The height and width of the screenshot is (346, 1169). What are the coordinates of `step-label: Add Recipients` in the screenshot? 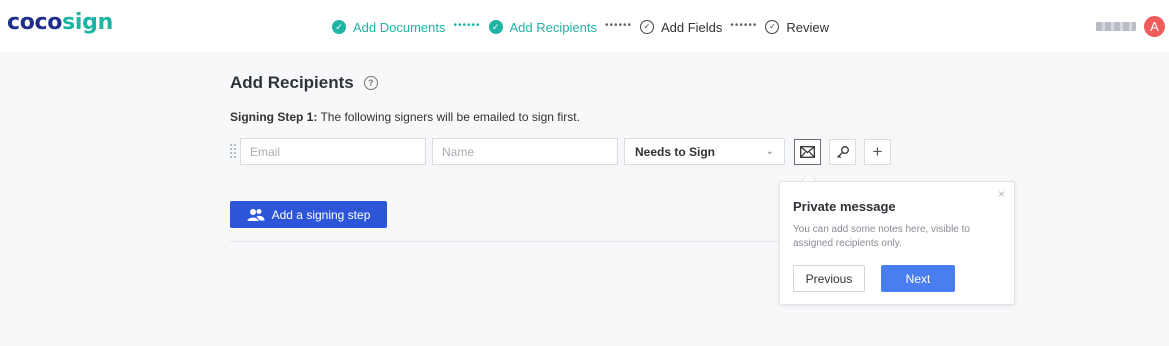 It's located at (553, 27).